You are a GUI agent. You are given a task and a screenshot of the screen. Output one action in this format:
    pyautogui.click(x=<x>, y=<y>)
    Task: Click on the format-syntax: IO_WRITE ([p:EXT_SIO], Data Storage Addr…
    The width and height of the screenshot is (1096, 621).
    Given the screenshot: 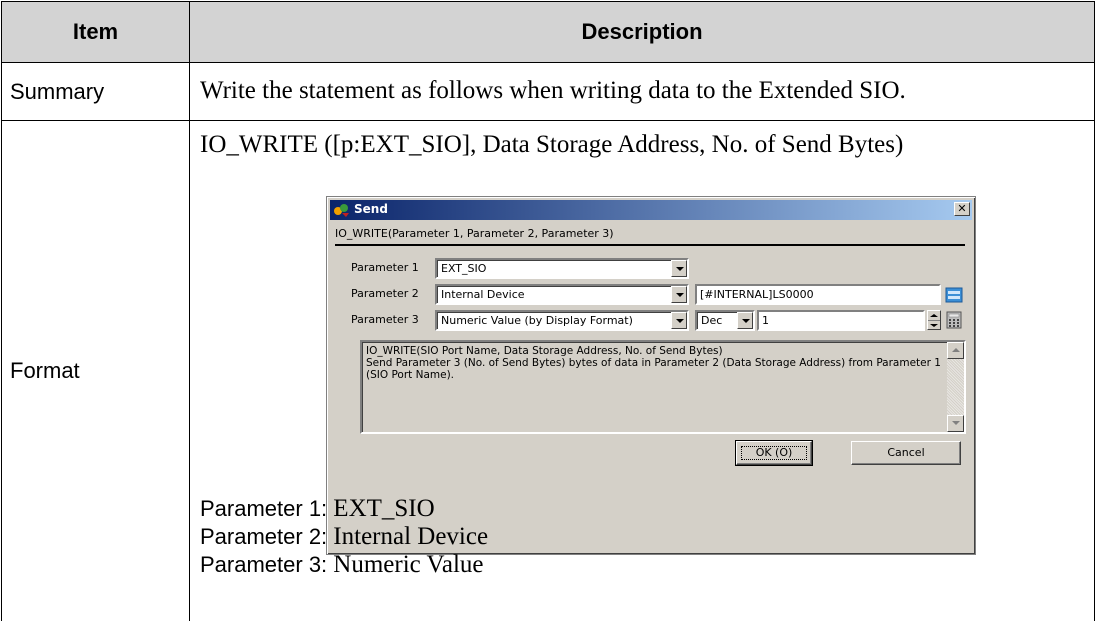 What is the action you would take?
    pyautogui.click(x=552, y=144)
    